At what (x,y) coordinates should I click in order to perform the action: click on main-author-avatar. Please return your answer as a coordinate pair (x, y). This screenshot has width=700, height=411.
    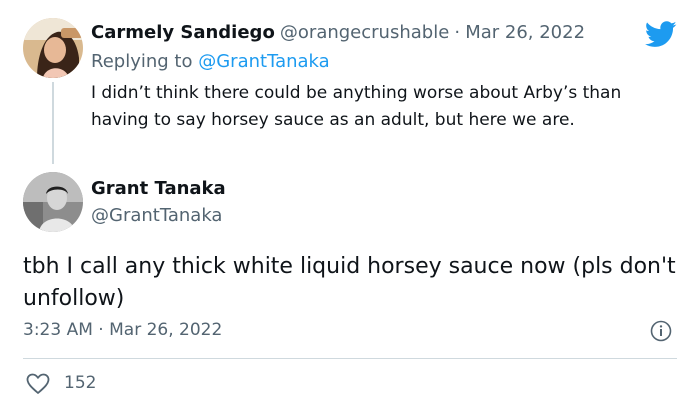
    Looking at the image, I should click on (53, 202).